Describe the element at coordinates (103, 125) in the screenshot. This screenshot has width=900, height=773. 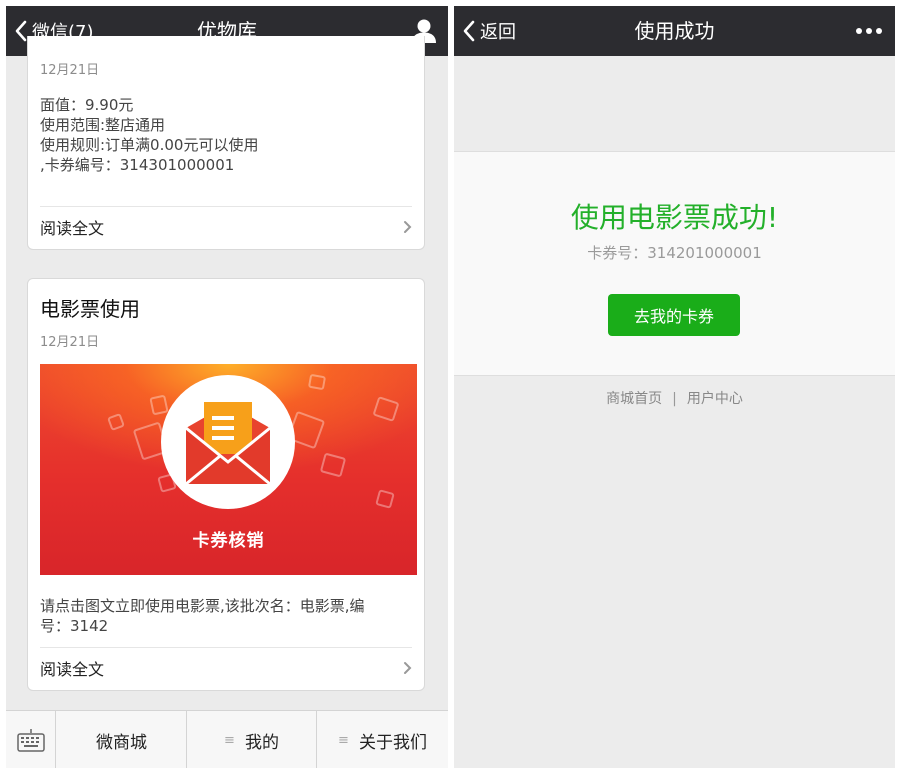
I see `article-line: 使用范围:整店通用` at that location.